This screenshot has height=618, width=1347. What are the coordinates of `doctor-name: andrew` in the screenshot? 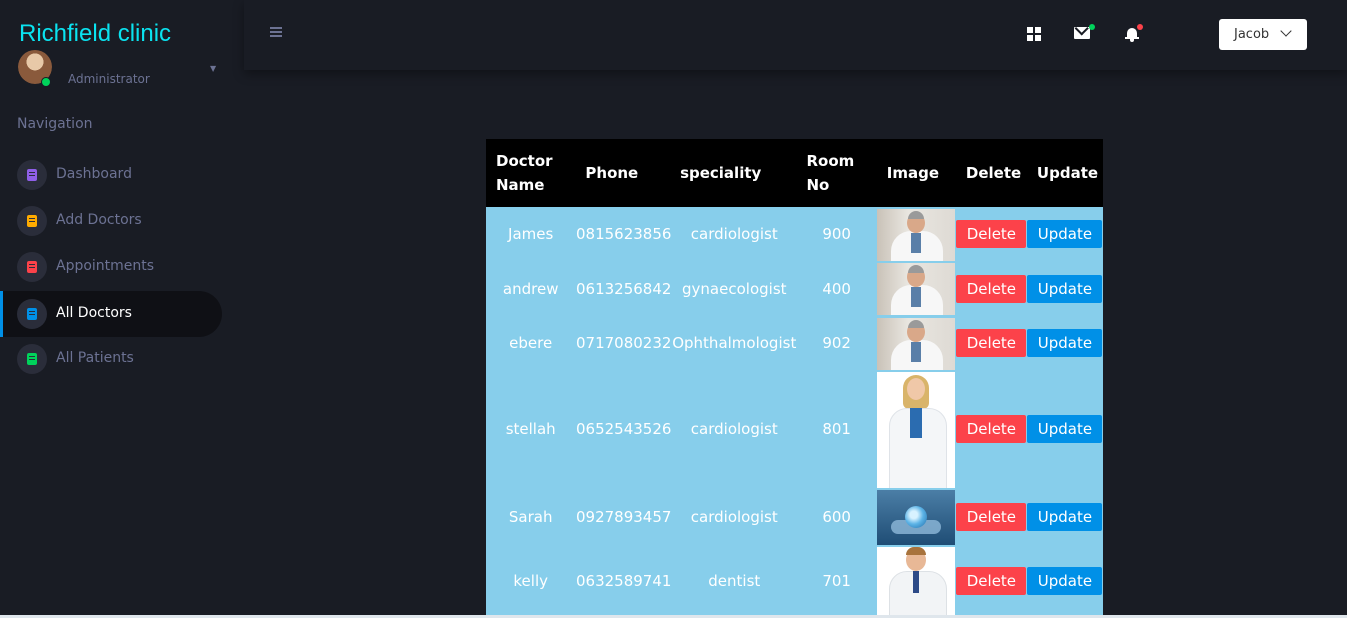 It's located at (531, 288).